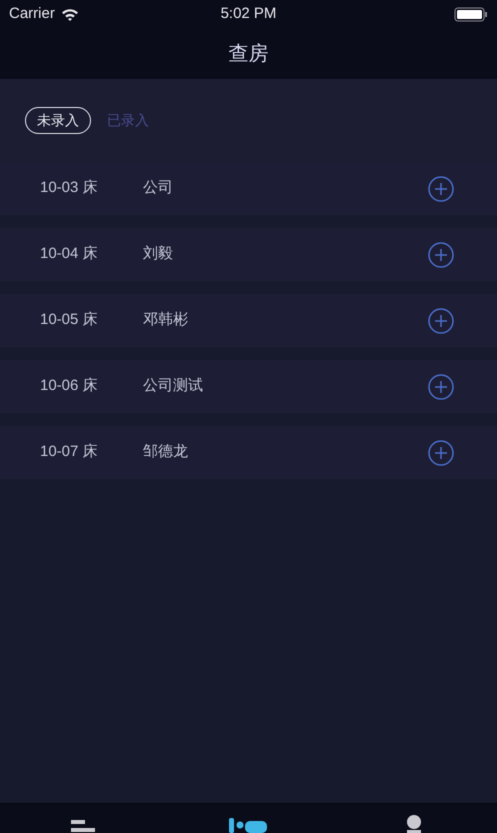 This screenshot has width=497, height=833. Describe the element at coordinates (158, 254) in the screenshot. I see `patient-name: 刘毅` at that location.